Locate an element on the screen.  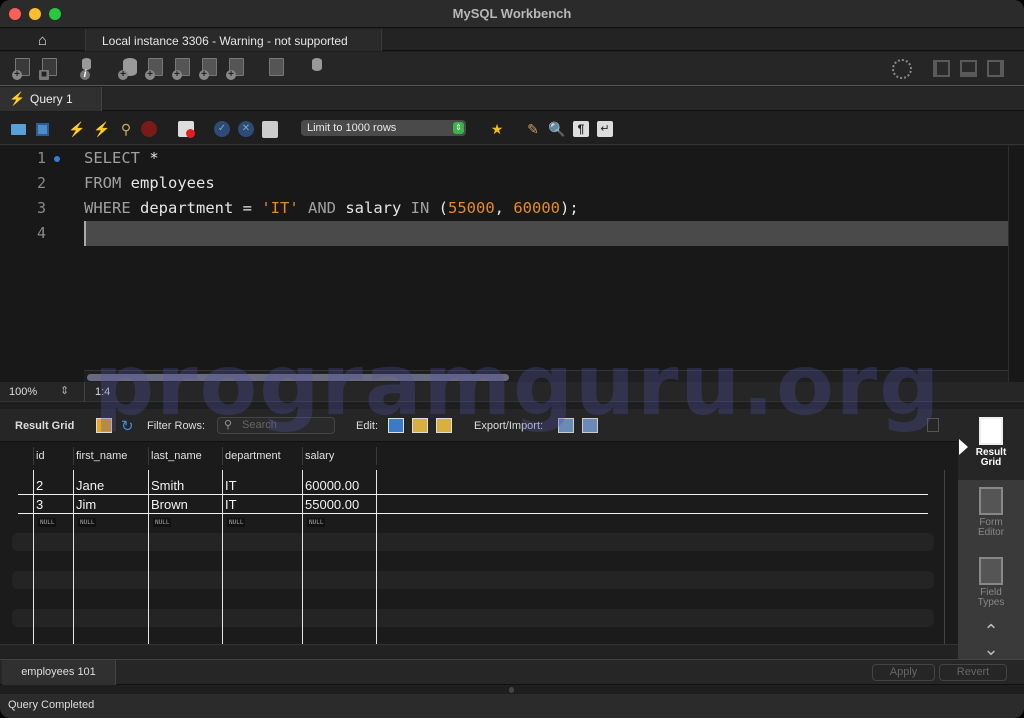
grid-cell: Jane is located at coordinates (90, 485).